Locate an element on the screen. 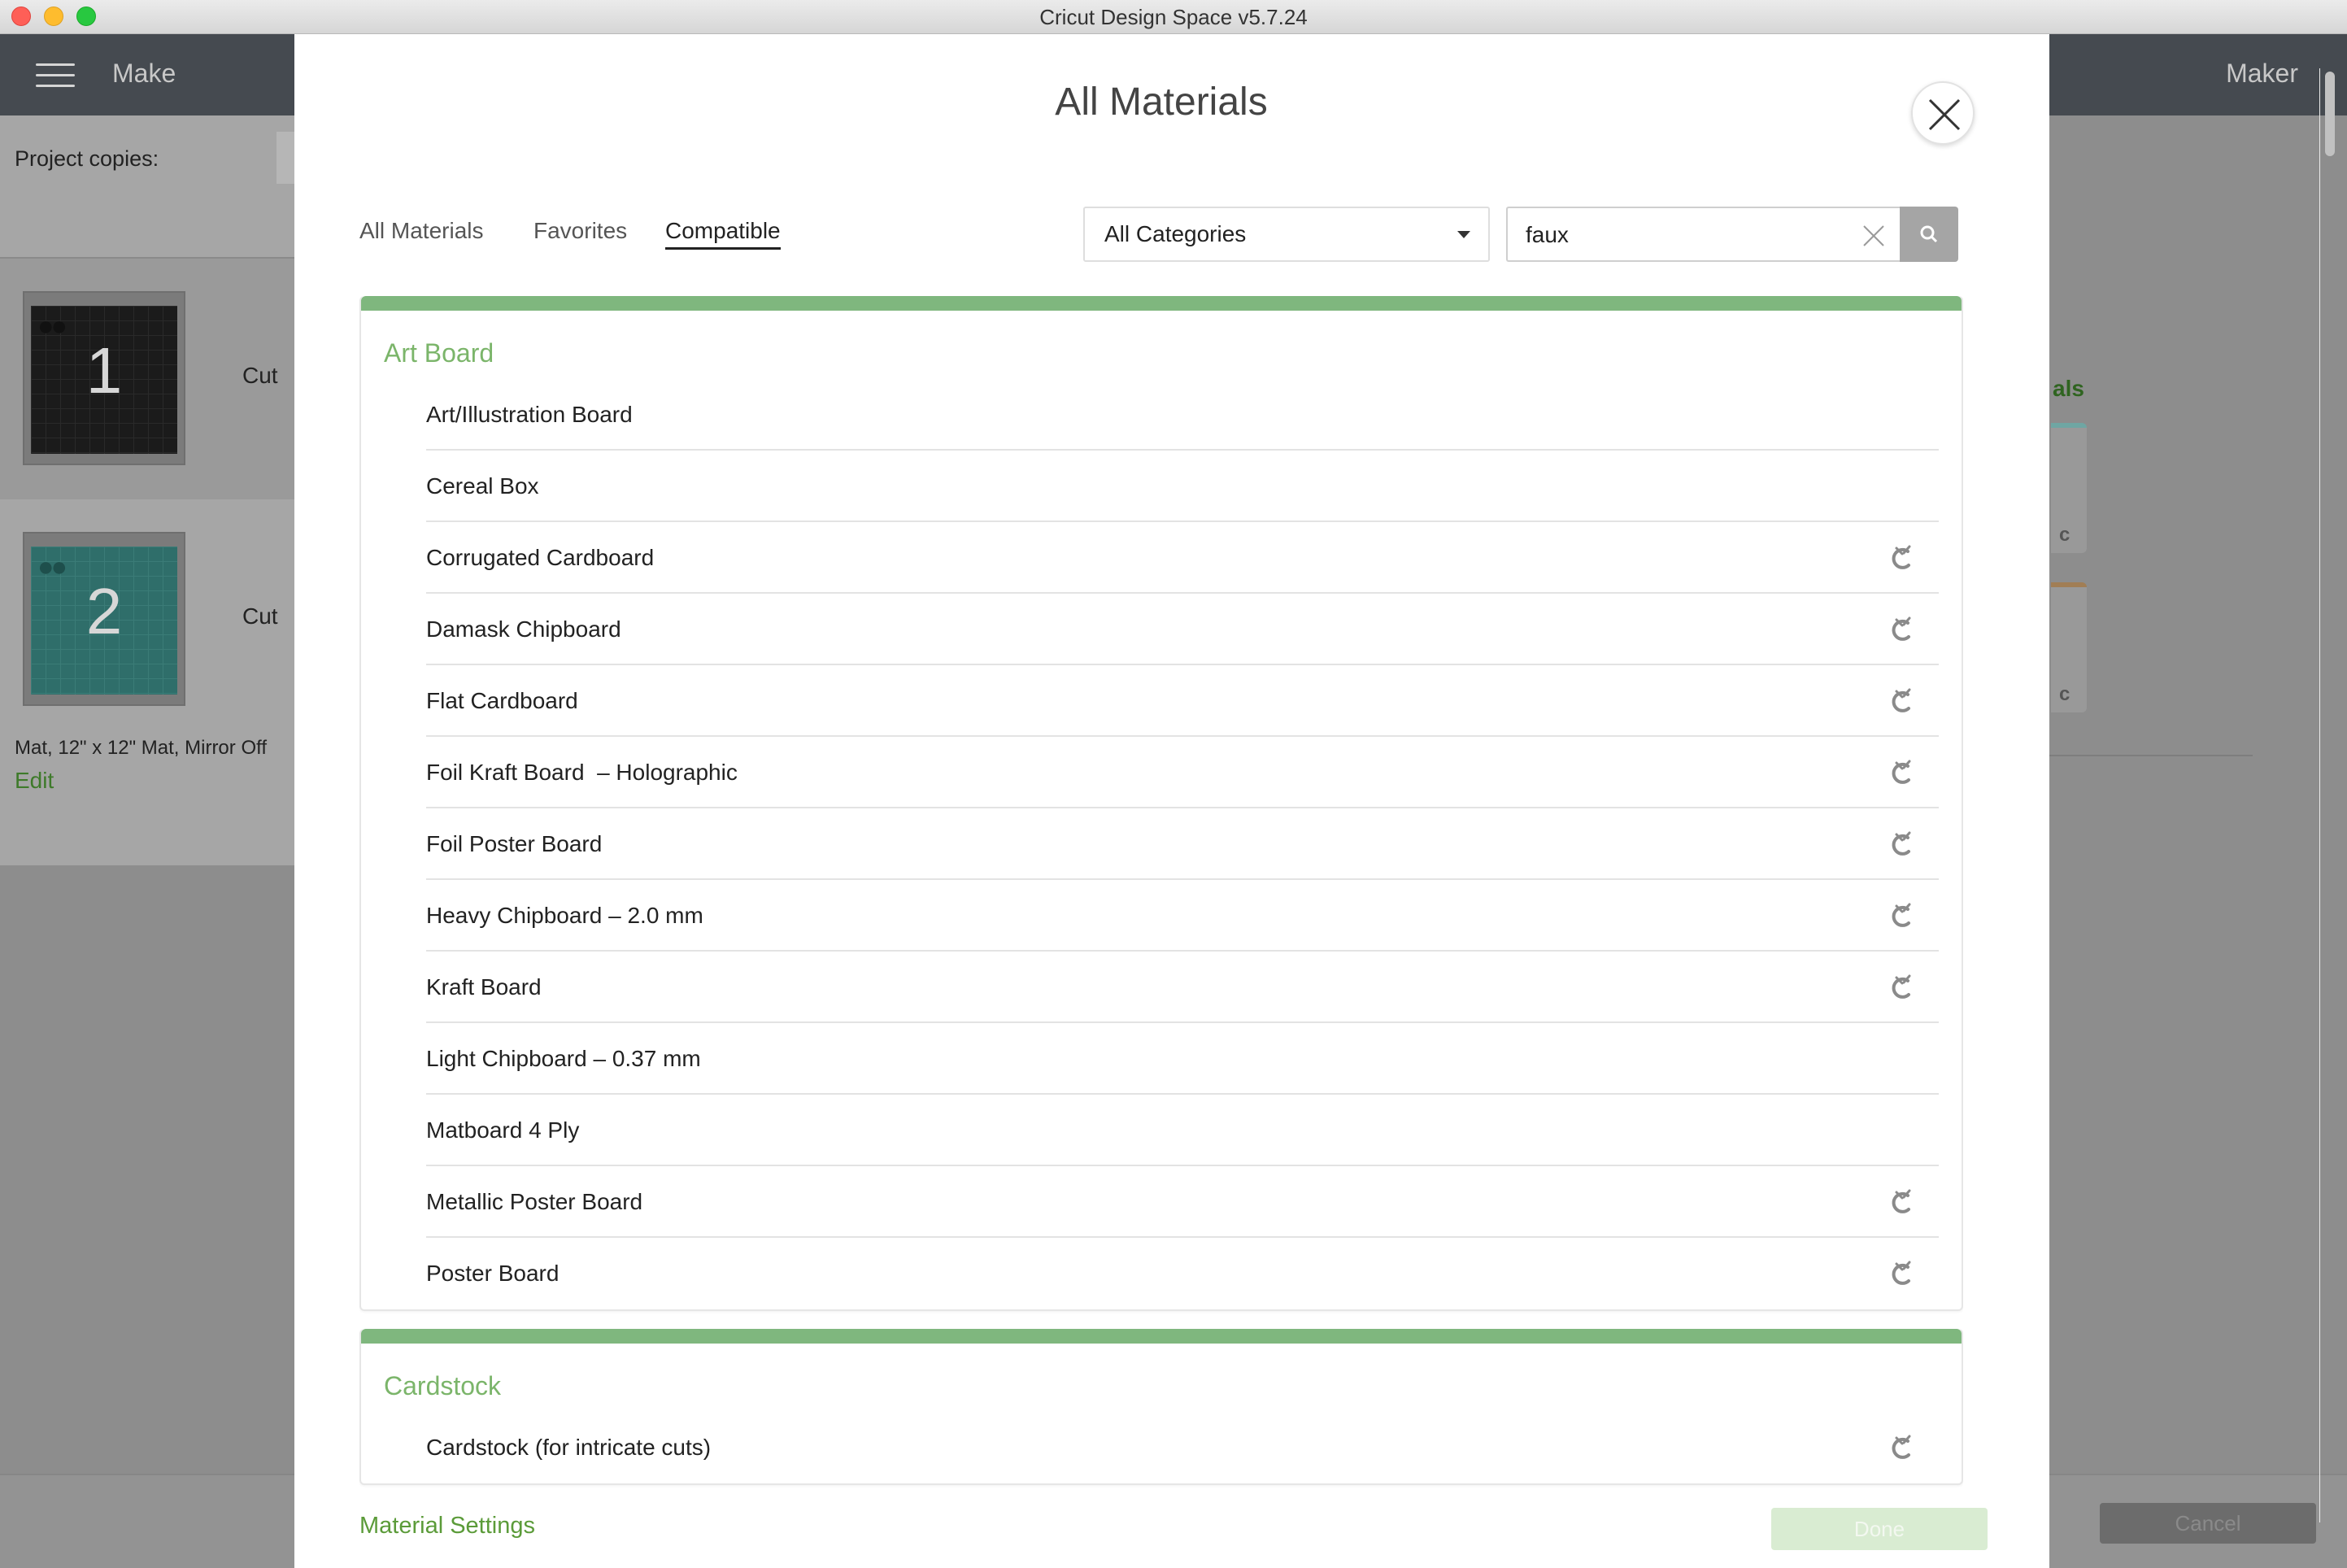 This screenshot has width=2347, height=1568. modal-title: All Materials is located at coordinates (1162, 102).